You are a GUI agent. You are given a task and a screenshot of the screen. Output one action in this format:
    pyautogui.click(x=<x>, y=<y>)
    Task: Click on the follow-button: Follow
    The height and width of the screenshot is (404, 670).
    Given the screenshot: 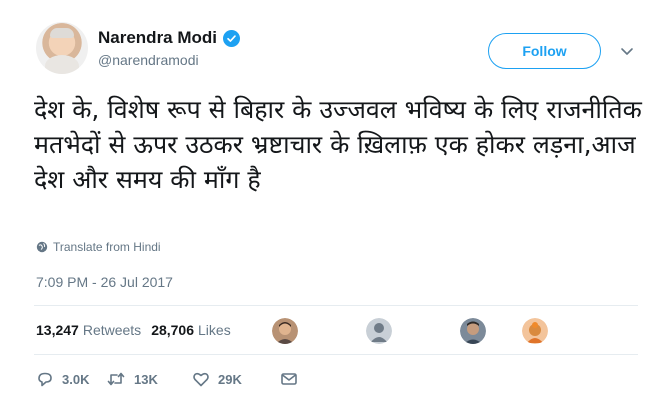 What is the action you would take?
    pyautogui.click(x=544, y=51)
    